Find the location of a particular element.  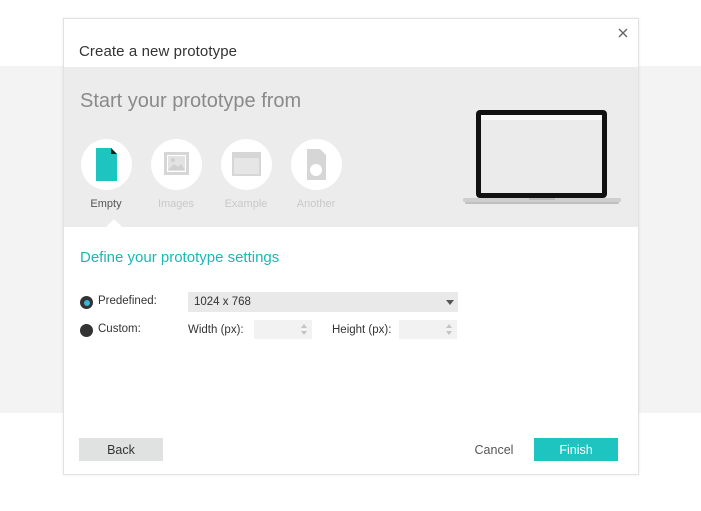

predefined-radio is located at coordinates (86, 302).